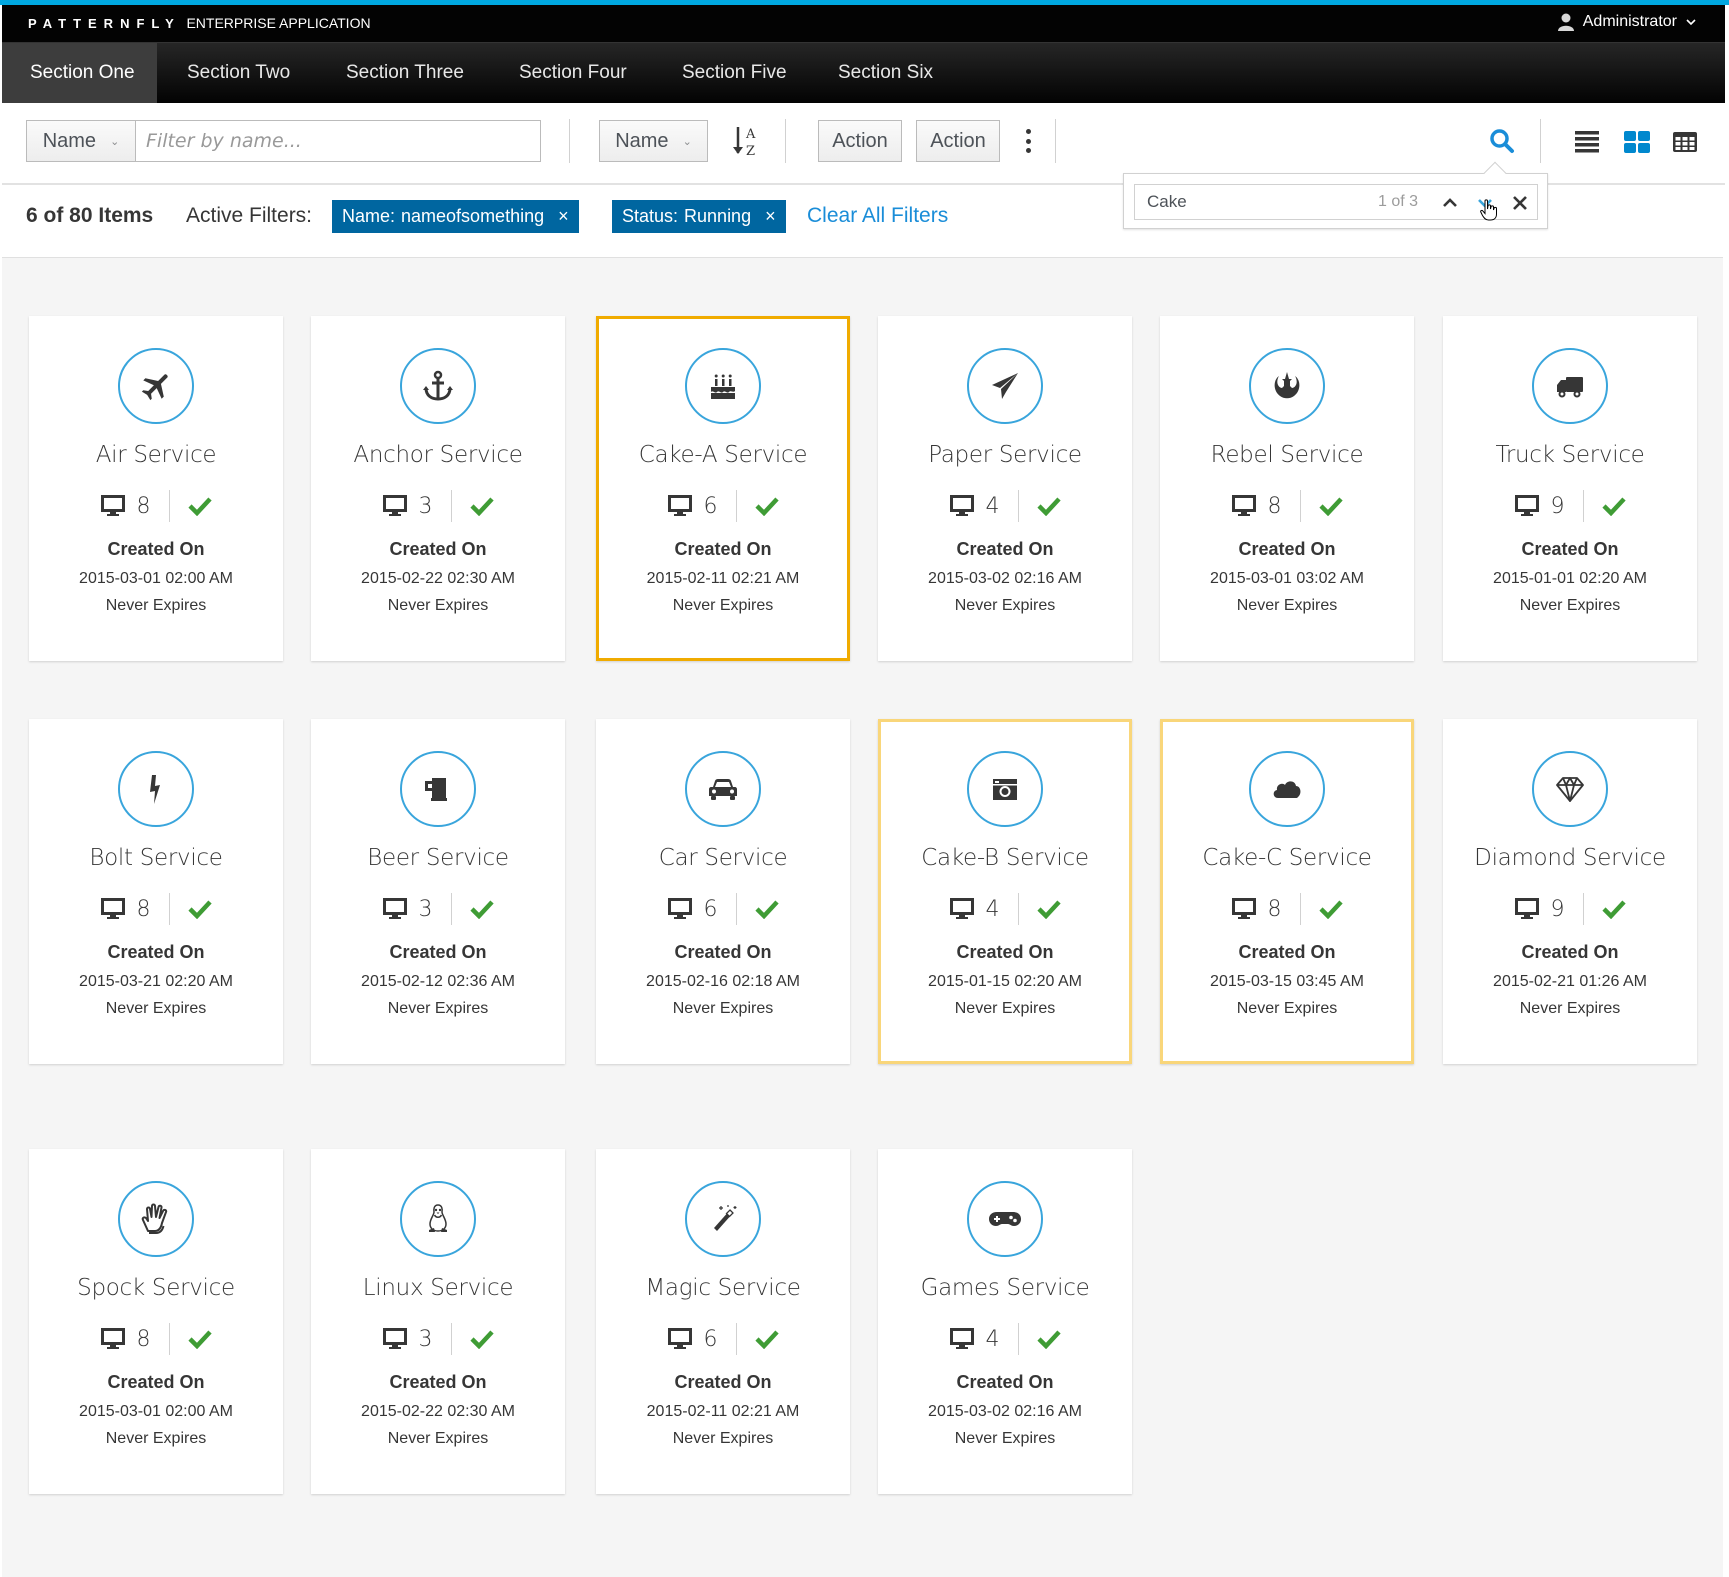 This screenshot has width=1729, height=1577. What do you see at coordinates (1570, 578) in the screenshot?
I see `created-date: 2015-01-01 02:20 AM` at bounding box center [1570, 578].